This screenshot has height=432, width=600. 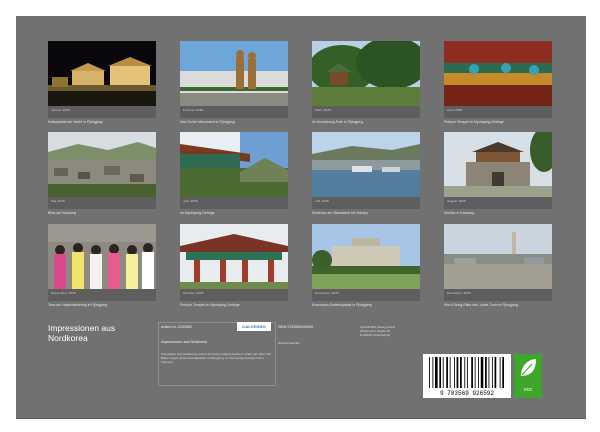 I want to click on photo-june-date-strip: Juni 2025, so click(x=234, y=203).